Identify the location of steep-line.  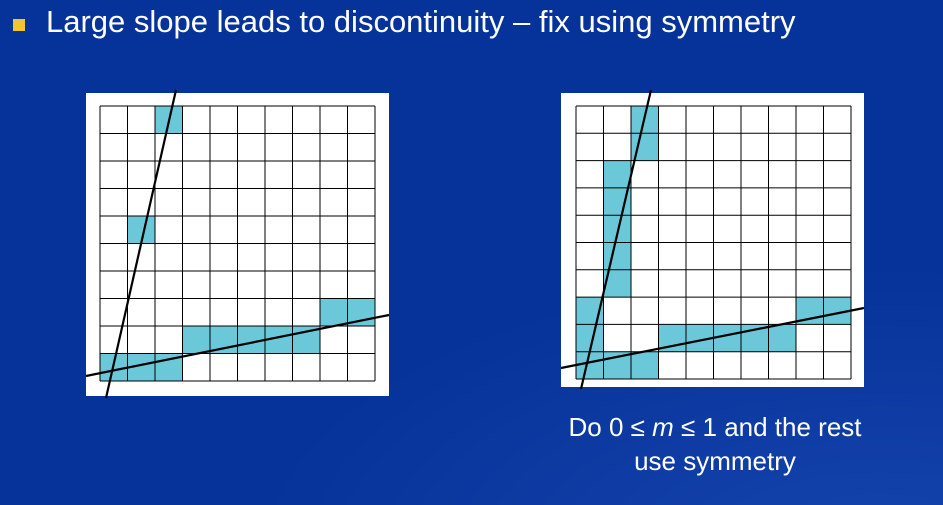
(616, 239).